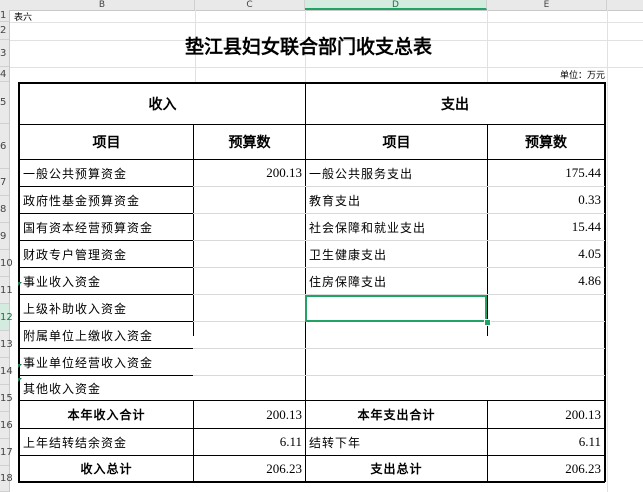  Describe the element at coordinates (102, 5) in the screenshot. I see `column-header-b: B` at that location.